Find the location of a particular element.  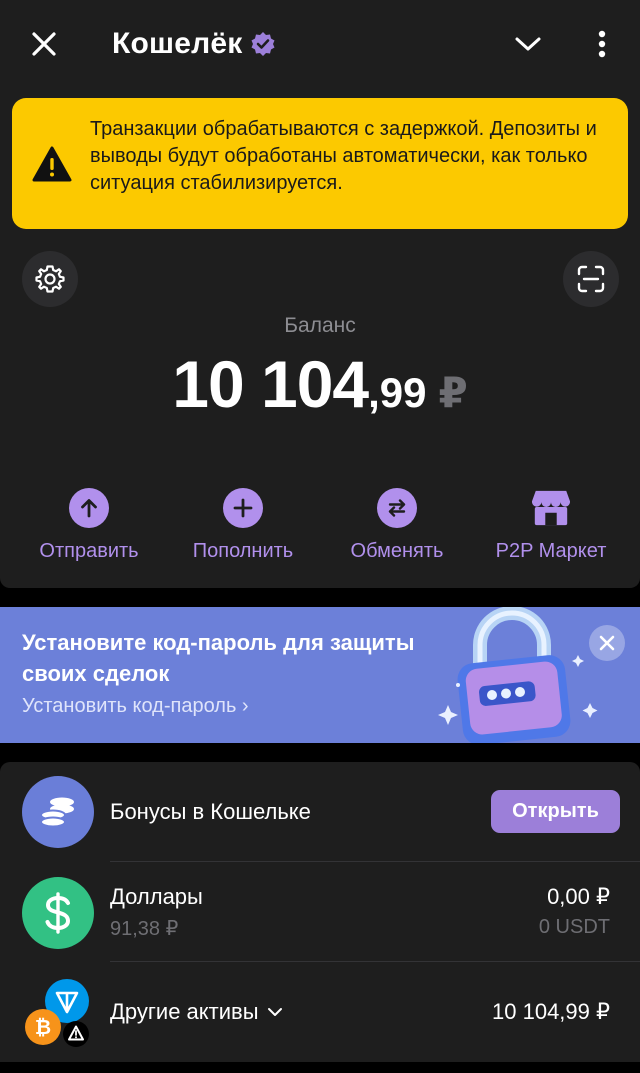

asset-cluster-icon: ₿ is located at coordinates (59, 1013).